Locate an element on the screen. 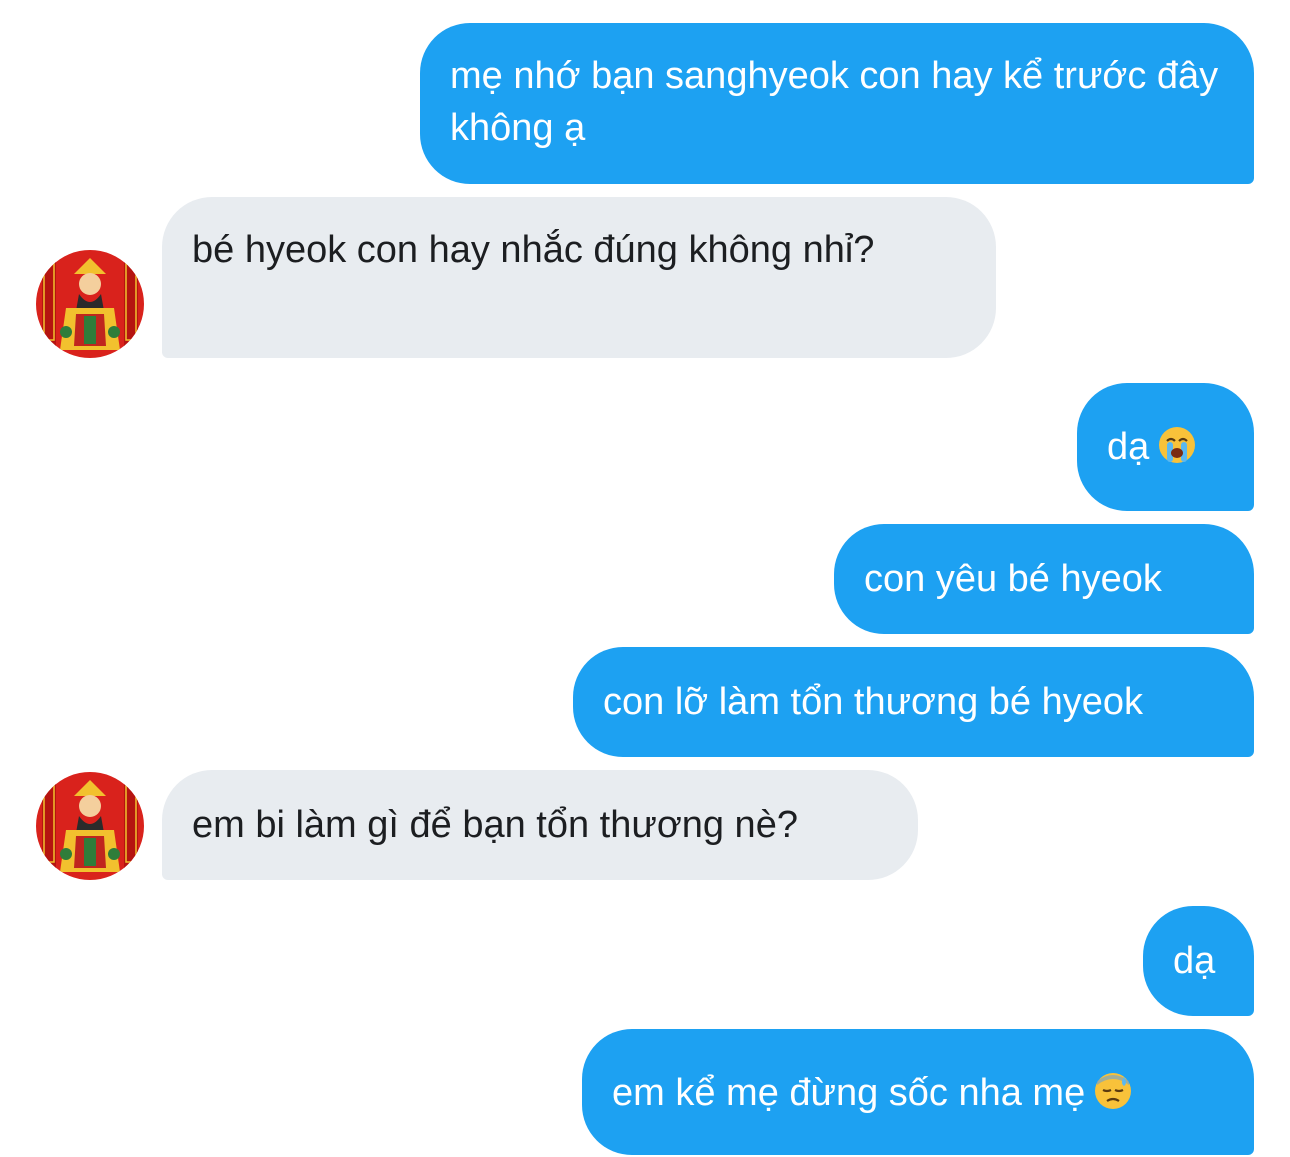  received-message-bubble: em bi làm gì để bạn tổn thương nè? is located at coordinates (540, 825).